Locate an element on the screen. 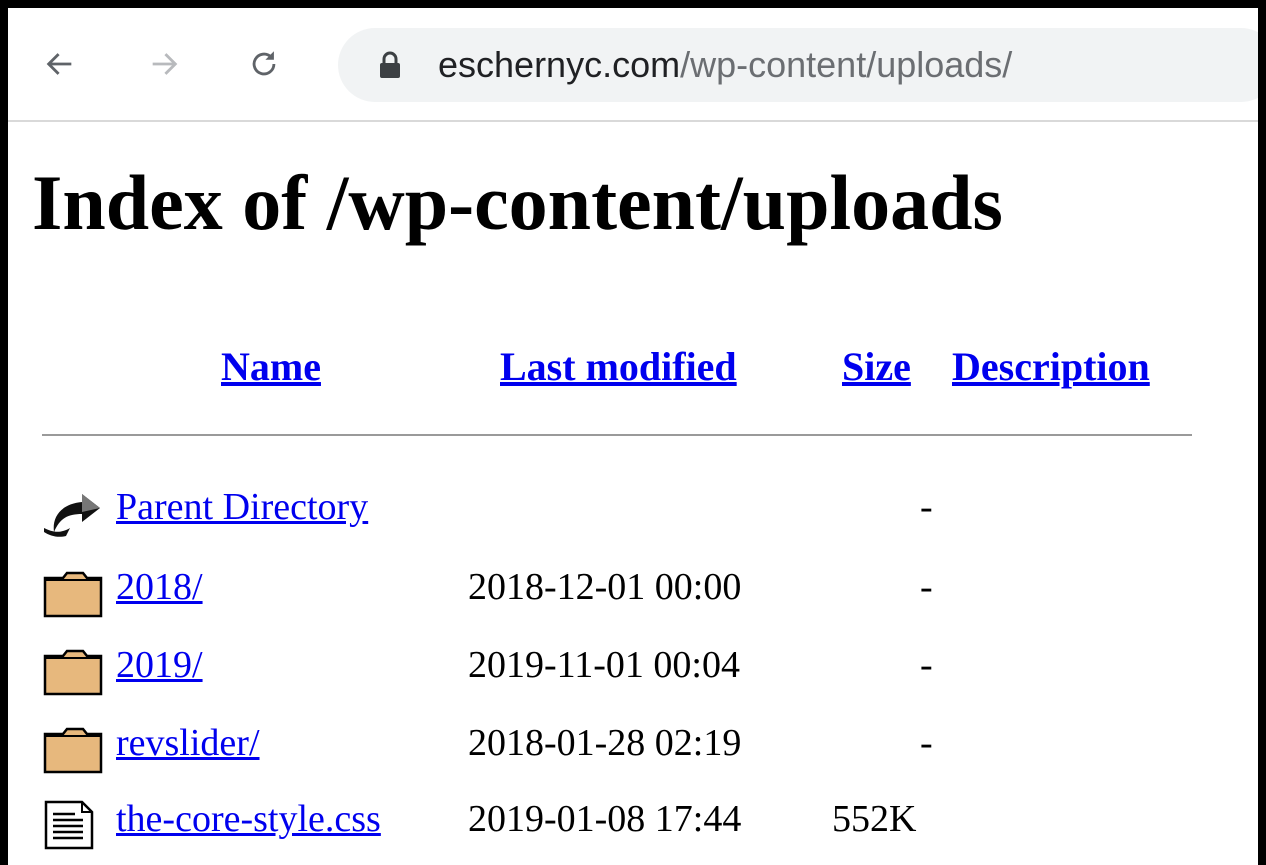 This screenshot has width=1266, height=865. forward-button is located at coordinates (164, 64).